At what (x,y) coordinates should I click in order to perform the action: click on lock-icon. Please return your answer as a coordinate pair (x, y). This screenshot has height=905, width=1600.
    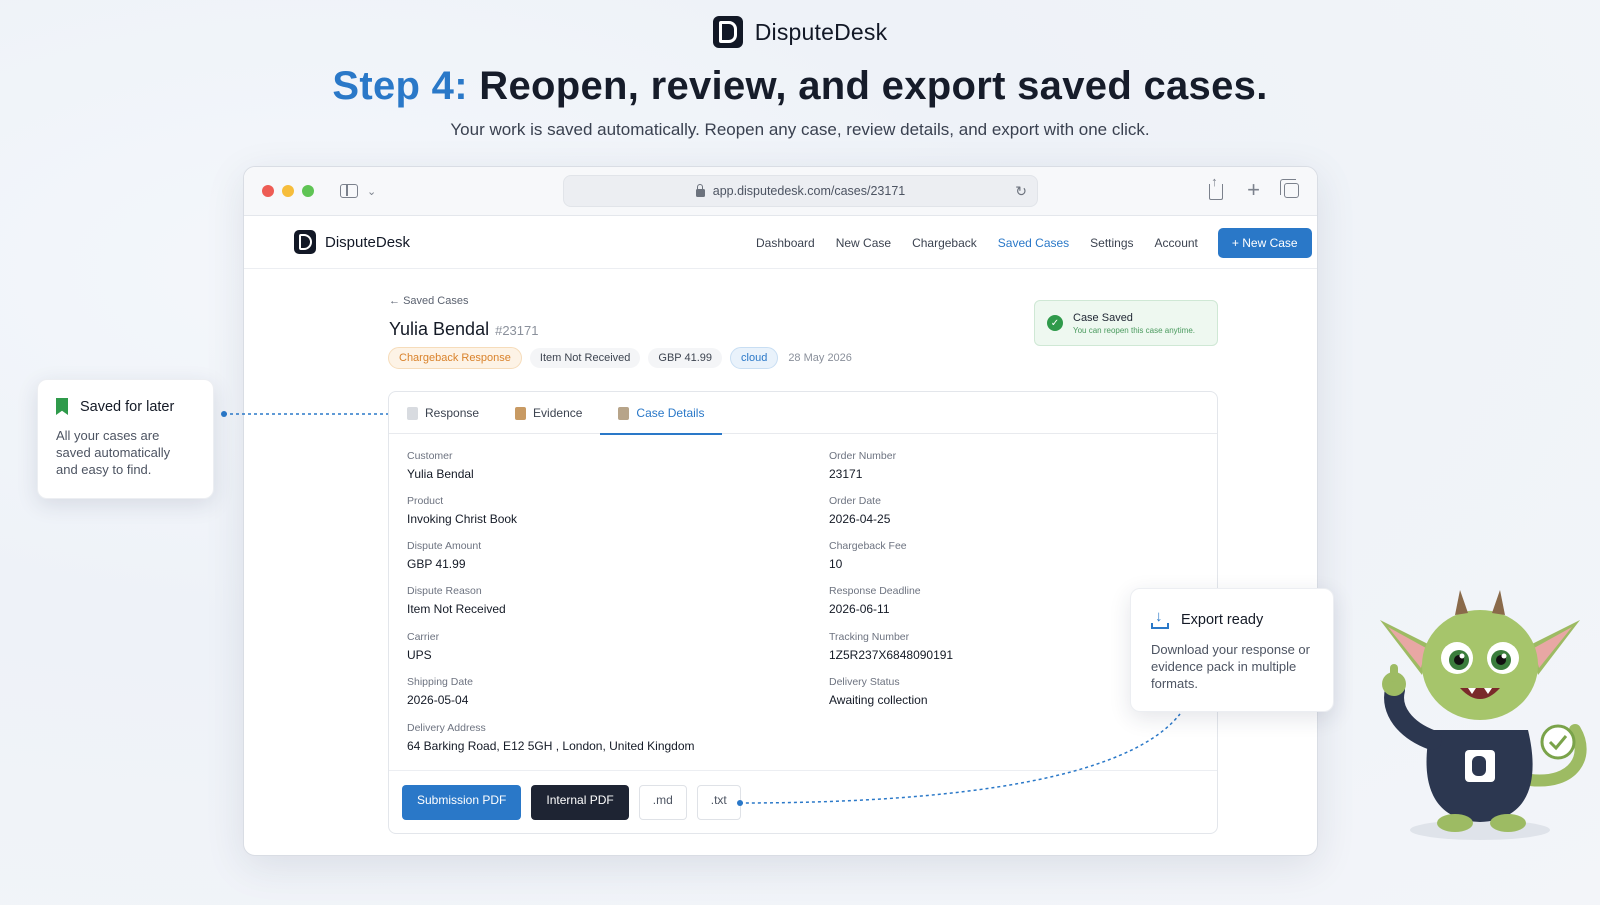
    Looking at the image, I should click on (700, 190).